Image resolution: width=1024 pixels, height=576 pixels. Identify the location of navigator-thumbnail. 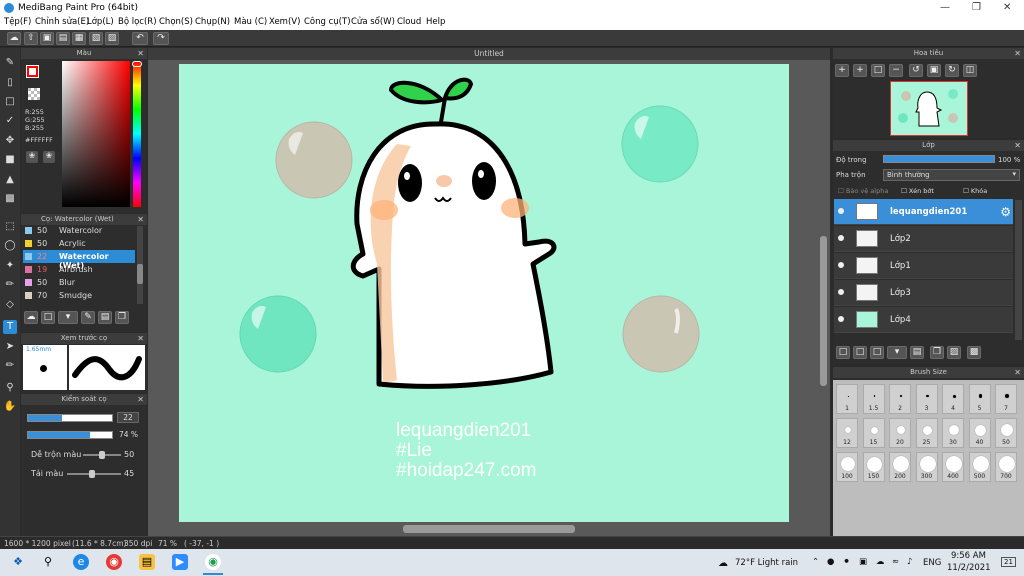
(929, 108).